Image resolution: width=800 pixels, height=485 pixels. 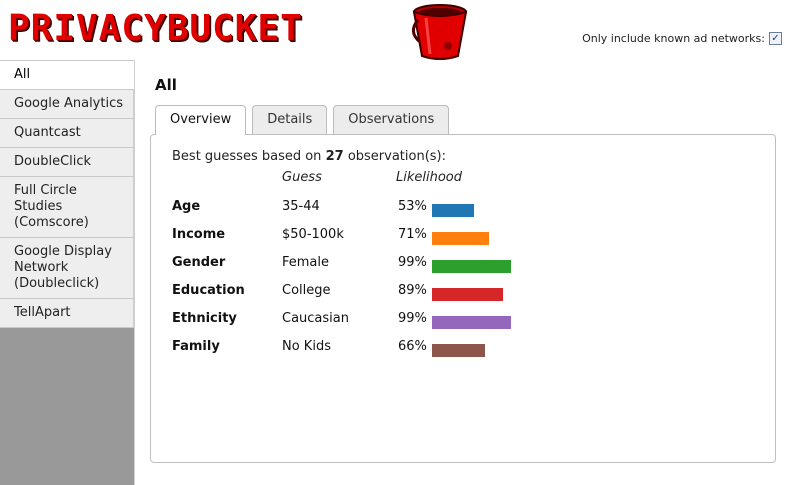 I want to click on tab-observations: Observations, so click(x=391, y=120).